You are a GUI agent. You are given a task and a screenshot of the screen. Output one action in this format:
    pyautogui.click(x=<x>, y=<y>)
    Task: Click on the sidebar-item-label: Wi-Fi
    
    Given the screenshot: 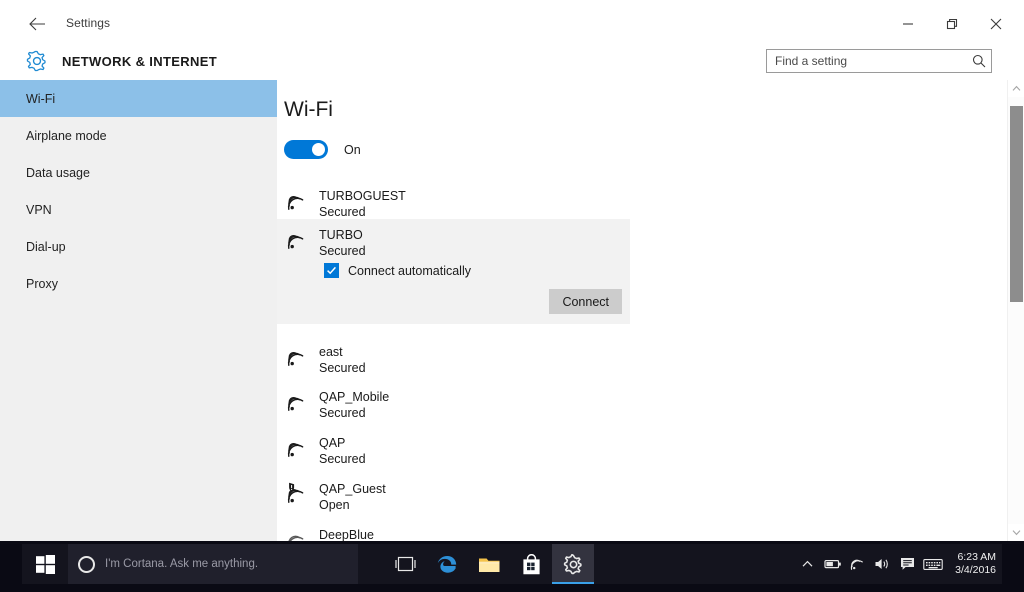 What is the action you would take?
    pyautogui.click(x=41, y=98)
    